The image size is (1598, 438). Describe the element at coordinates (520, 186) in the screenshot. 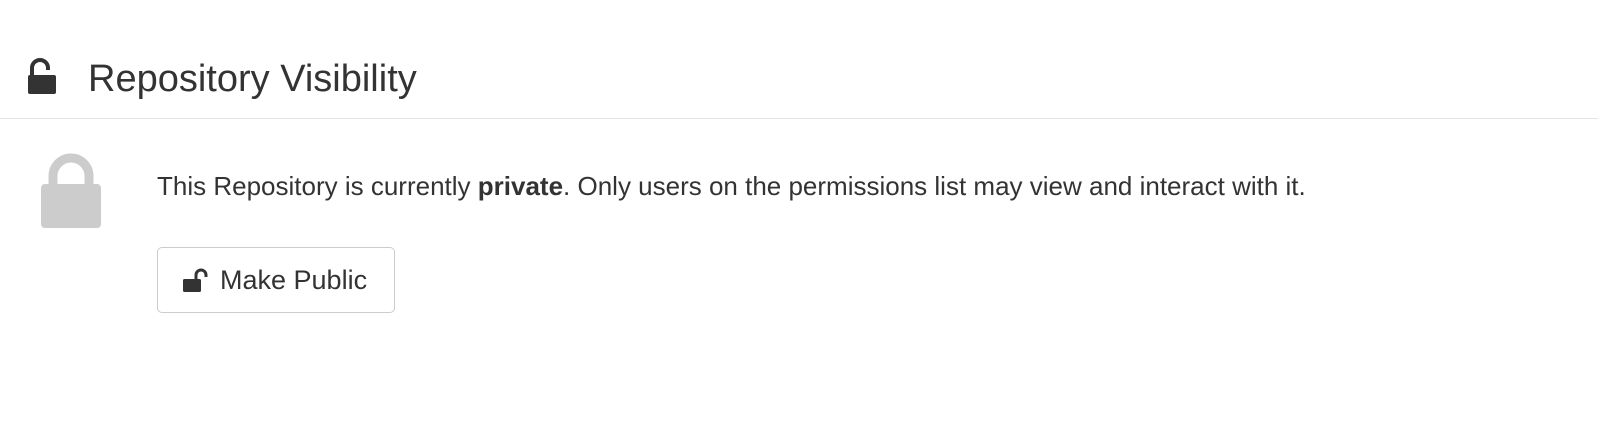

I see `visibility-status-value: private` at that location.